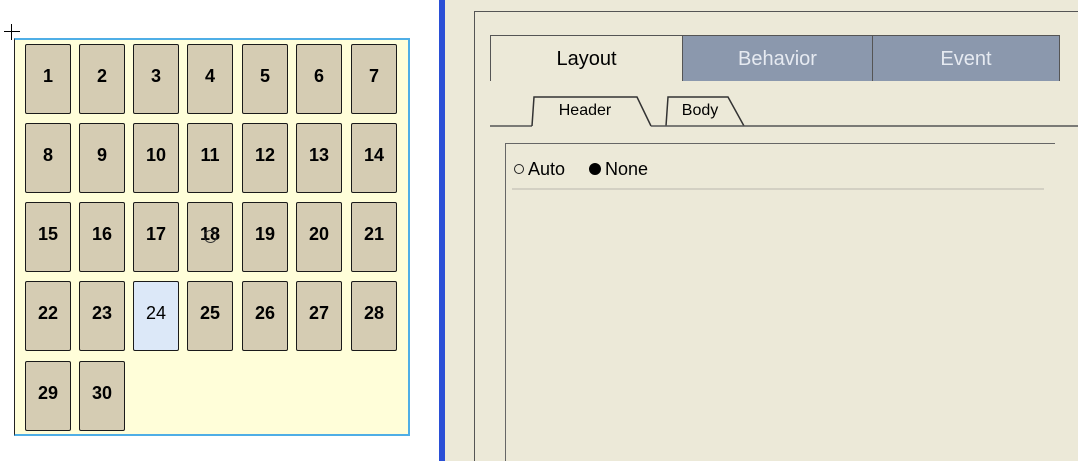 The width and height of the screenshot is (1078, 461). I want to click on calendar-day-cell: 21, so click(374, 237).